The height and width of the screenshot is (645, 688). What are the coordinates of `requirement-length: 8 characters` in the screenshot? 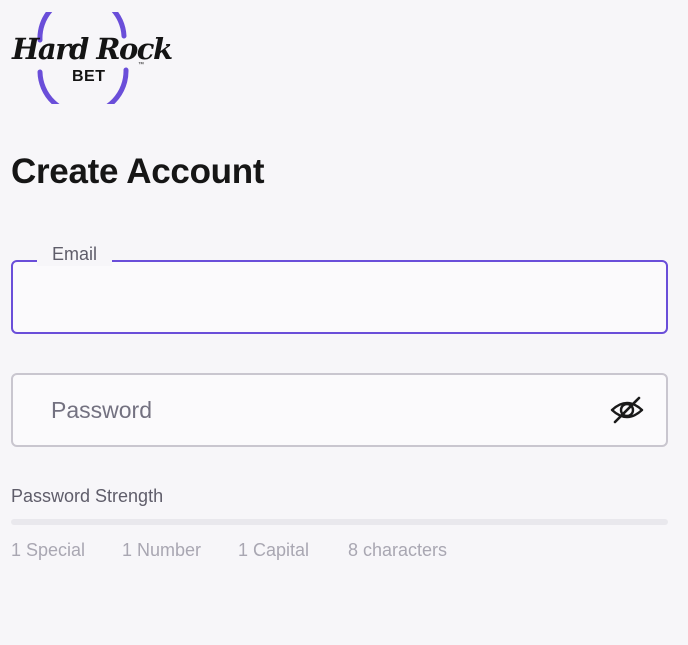 It's located at (398, 550).